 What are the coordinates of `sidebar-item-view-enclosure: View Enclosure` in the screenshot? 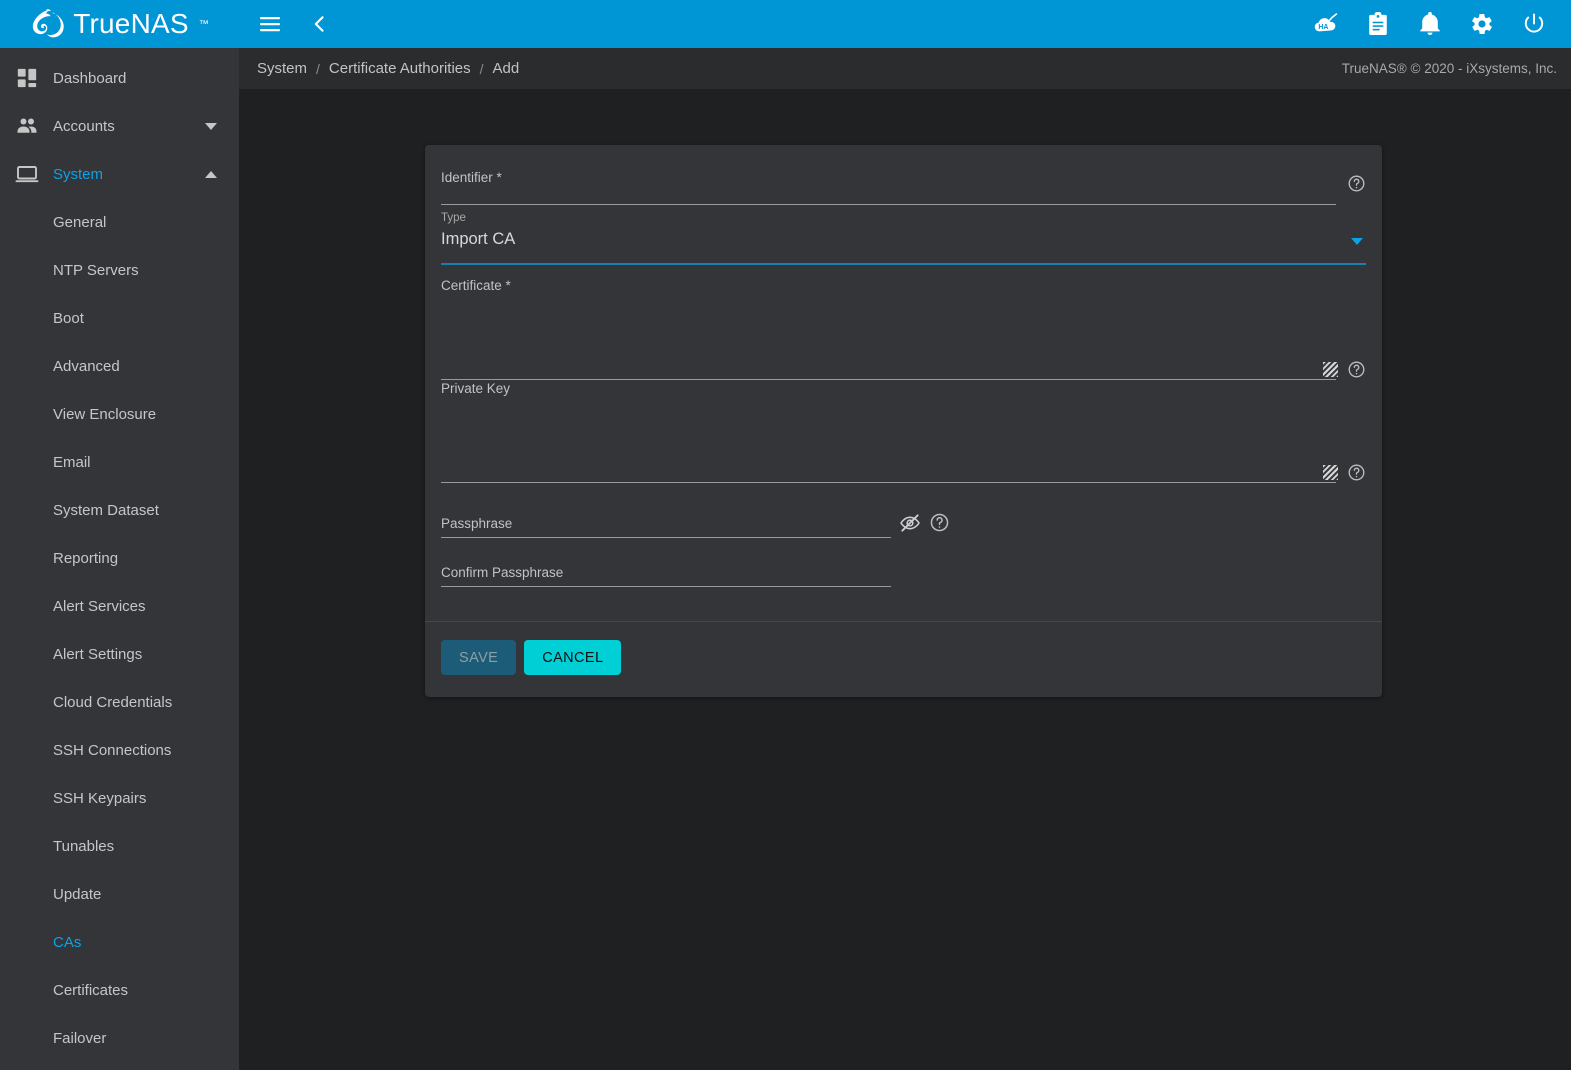 It's located at (119, 414).